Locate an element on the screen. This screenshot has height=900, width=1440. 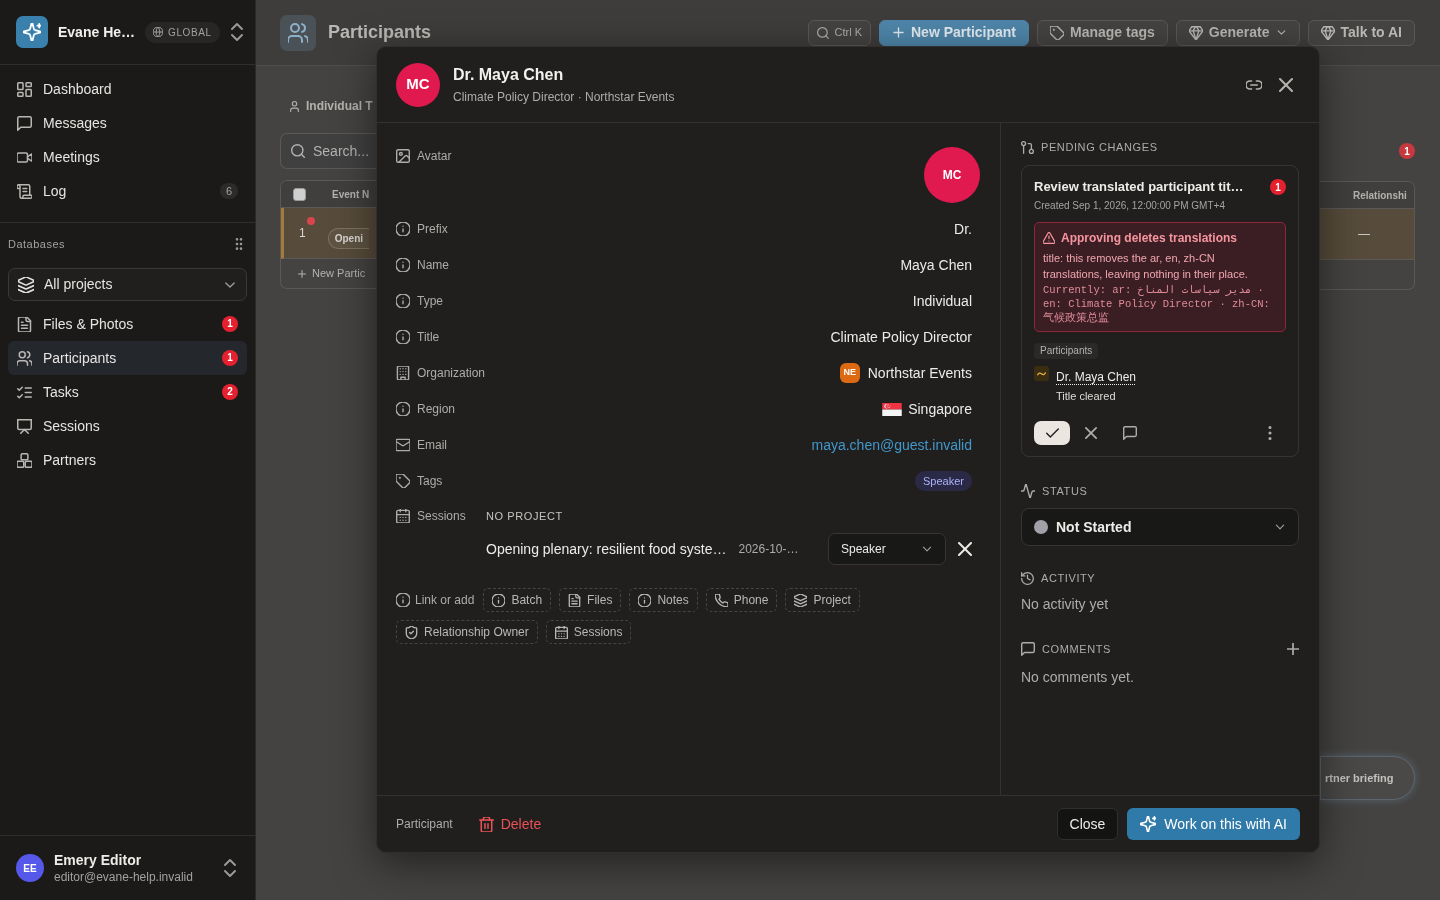
field-label: Tags is located at coordinates (430, 481).